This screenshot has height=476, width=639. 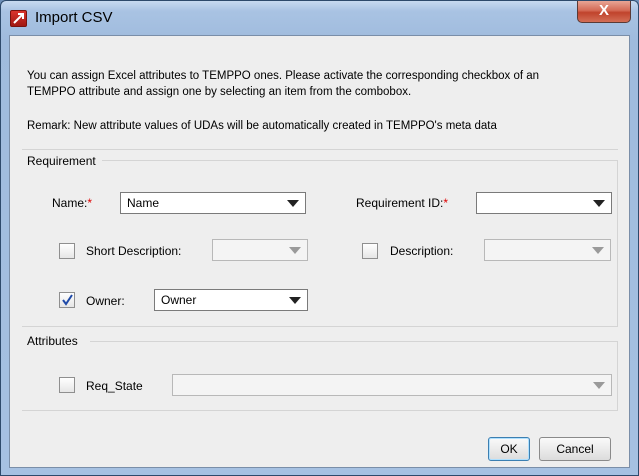 I want to click on owner-checkbox, so click(x=67, y=300).